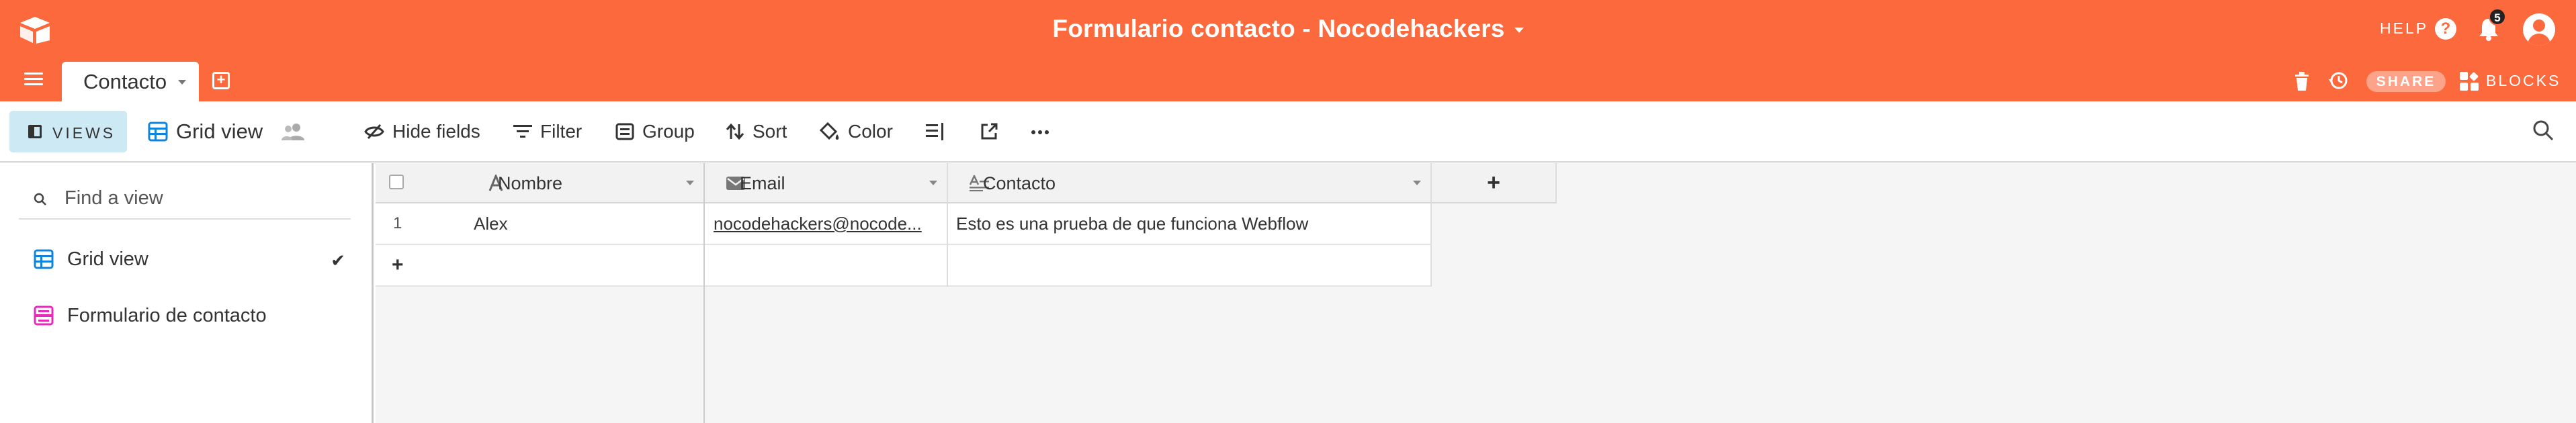  I want to click on sidebar-item-formulario-de-contacto: Formulario de contacto, so click(185, 315).